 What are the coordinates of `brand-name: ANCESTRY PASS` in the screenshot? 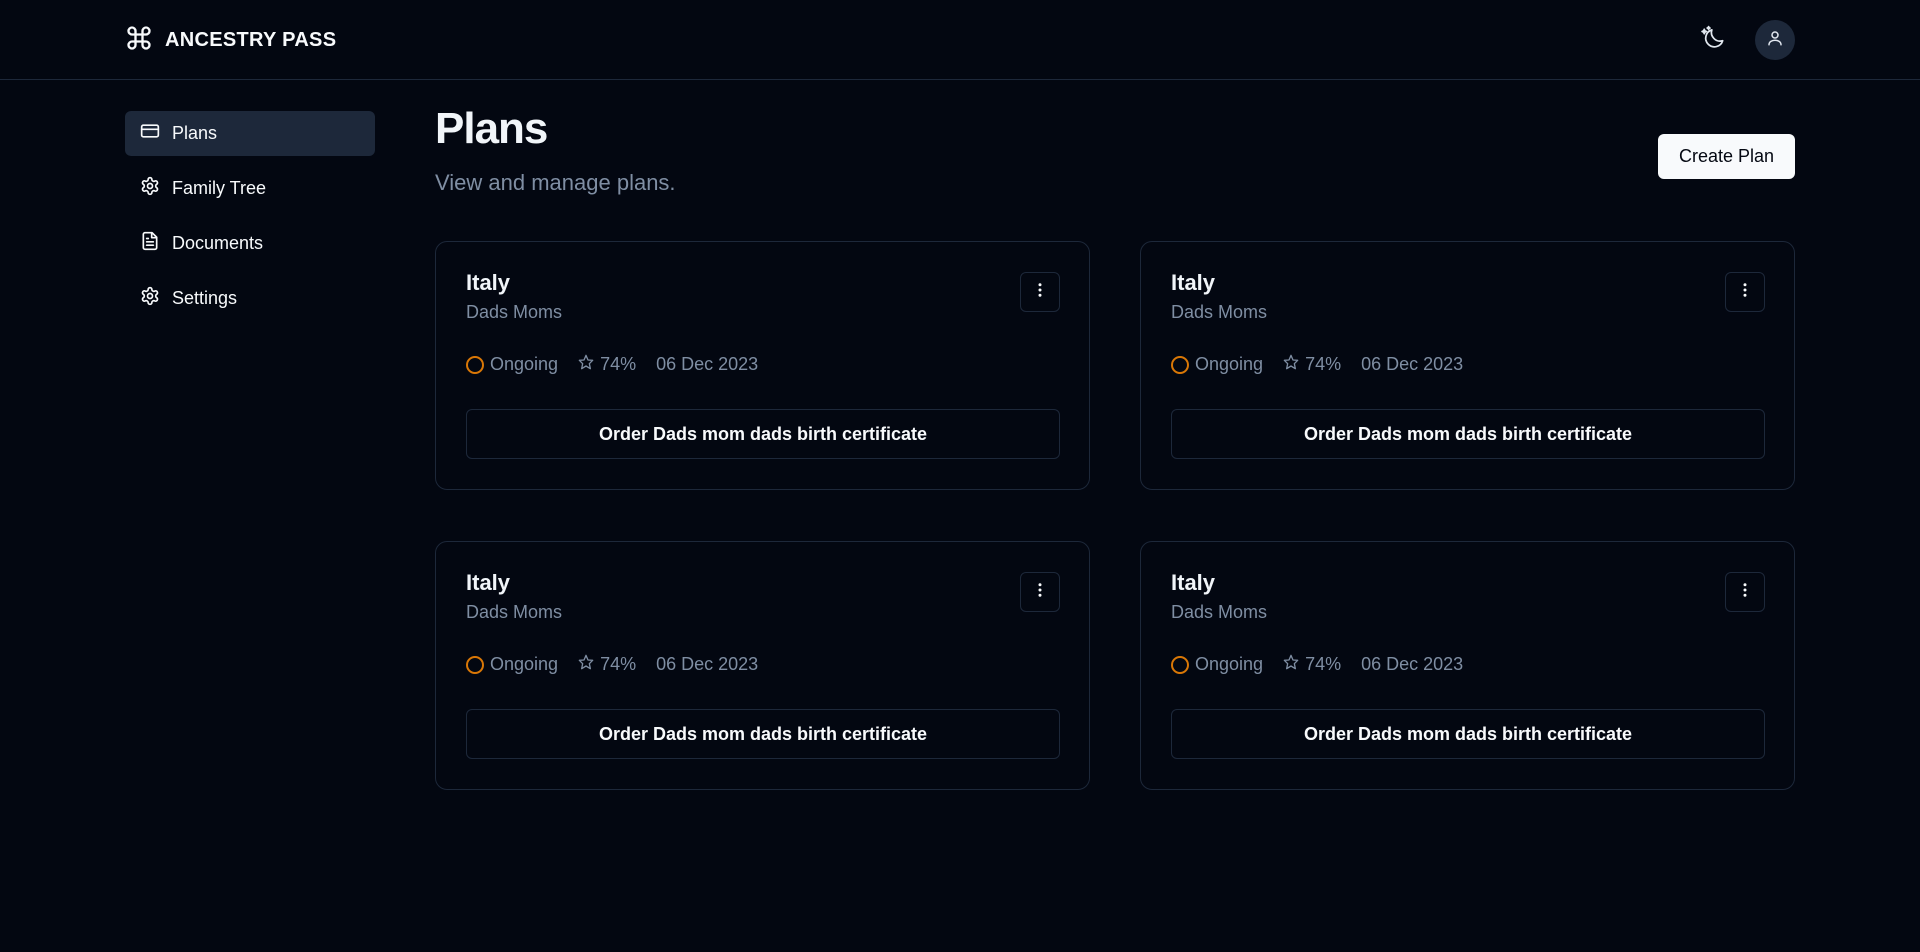 It's located at (251, 39).